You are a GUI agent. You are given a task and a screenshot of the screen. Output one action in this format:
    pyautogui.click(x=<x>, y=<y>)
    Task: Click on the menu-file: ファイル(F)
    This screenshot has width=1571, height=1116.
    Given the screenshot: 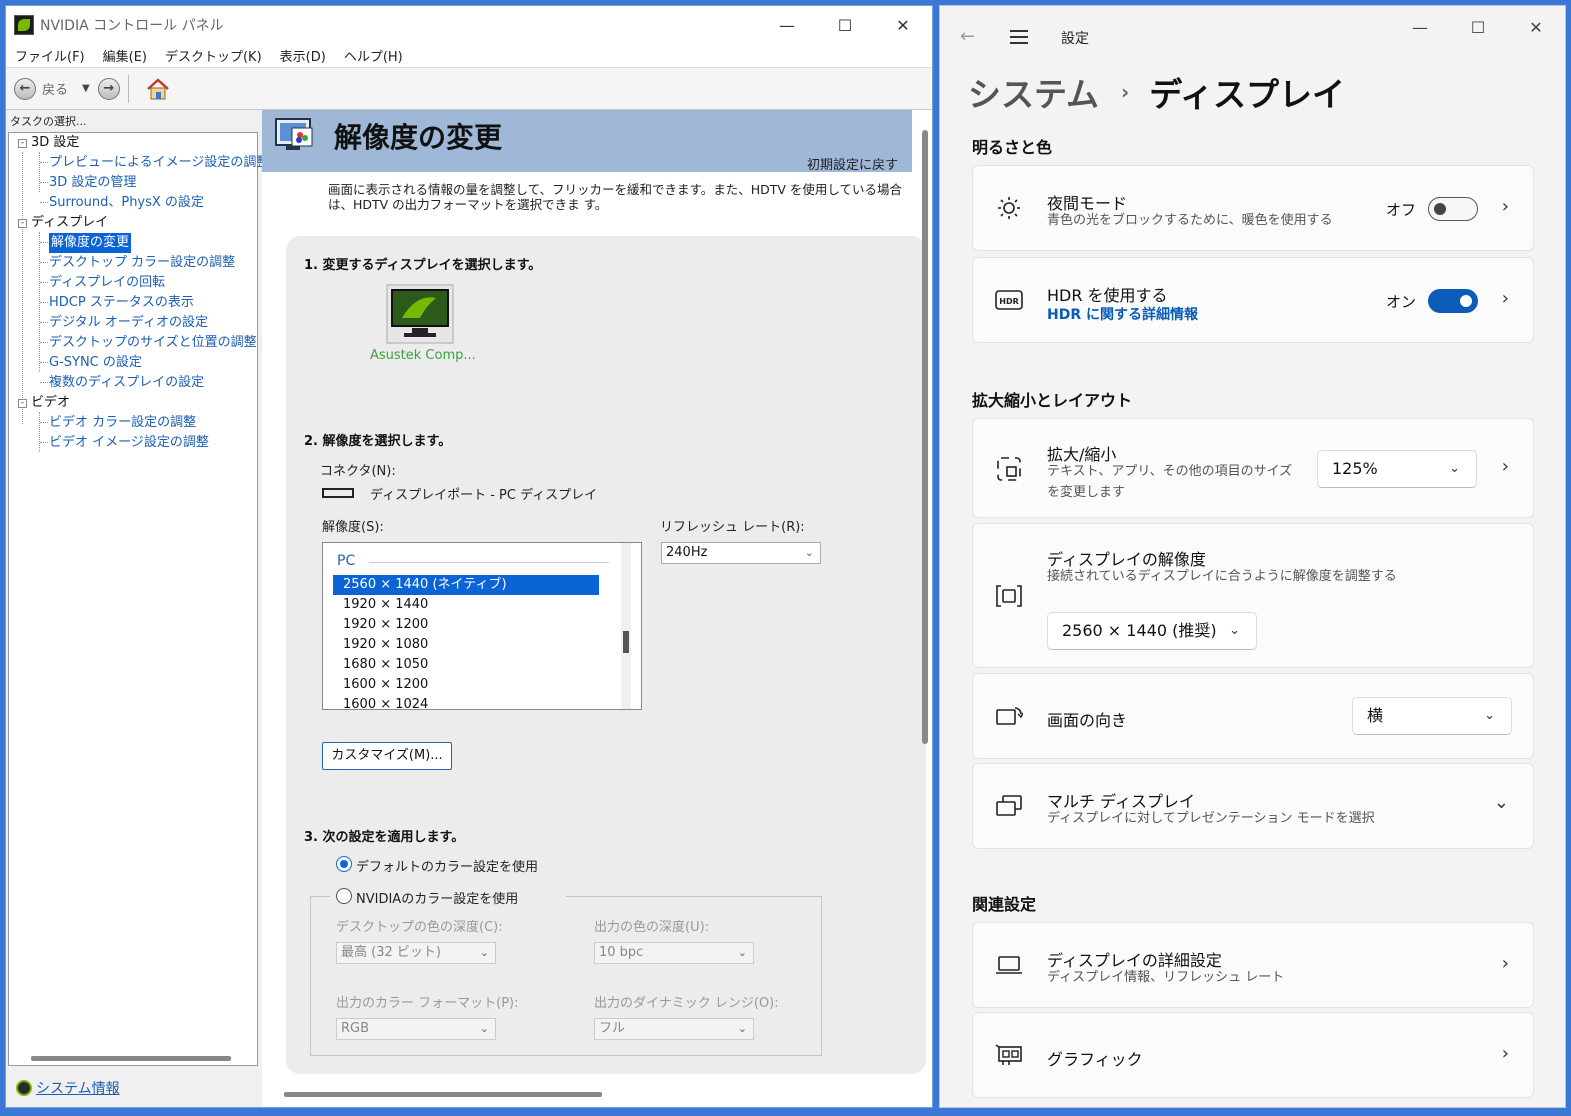 What is the action you would take?
    pyautogui.click(x=50, y=55)
    